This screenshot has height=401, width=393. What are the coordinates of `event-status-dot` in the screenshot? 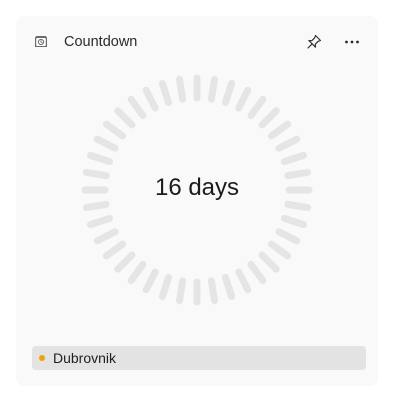 It's located at (42, 358).